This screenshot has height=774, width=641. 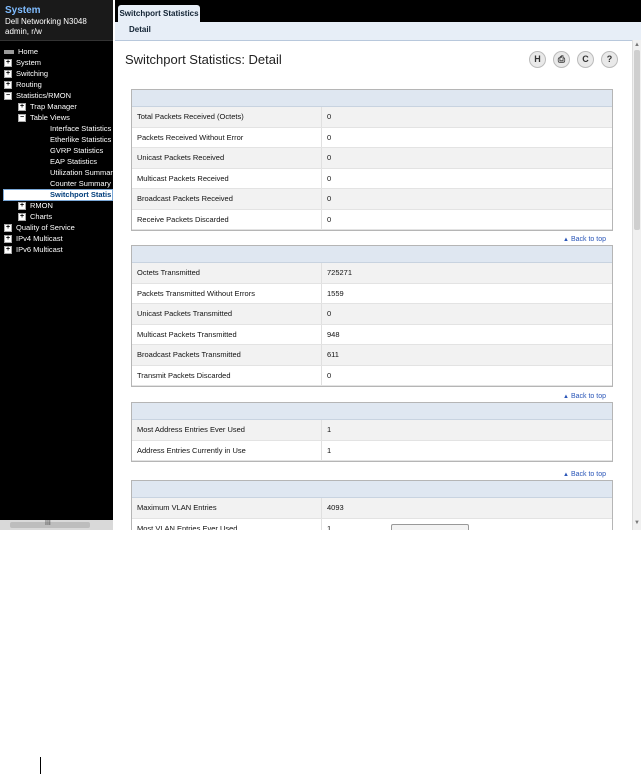 I want to click on row-label: Unicast Packets Received, so click(x=181, y=157).